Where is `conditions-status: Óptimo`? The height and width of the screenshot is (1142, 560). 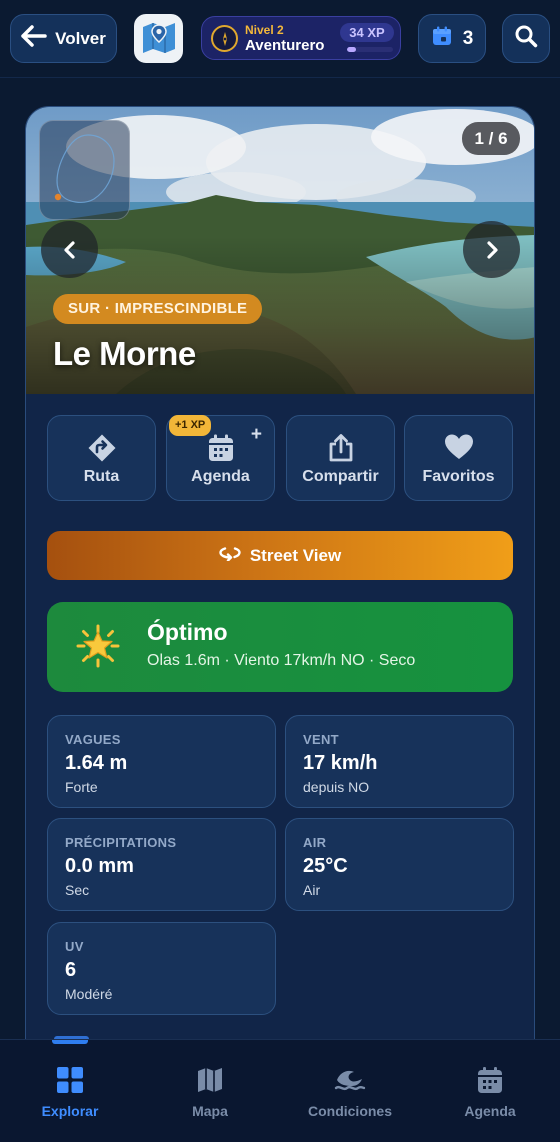 conditions-status: Óptimo is located at coordinates (187, 632).